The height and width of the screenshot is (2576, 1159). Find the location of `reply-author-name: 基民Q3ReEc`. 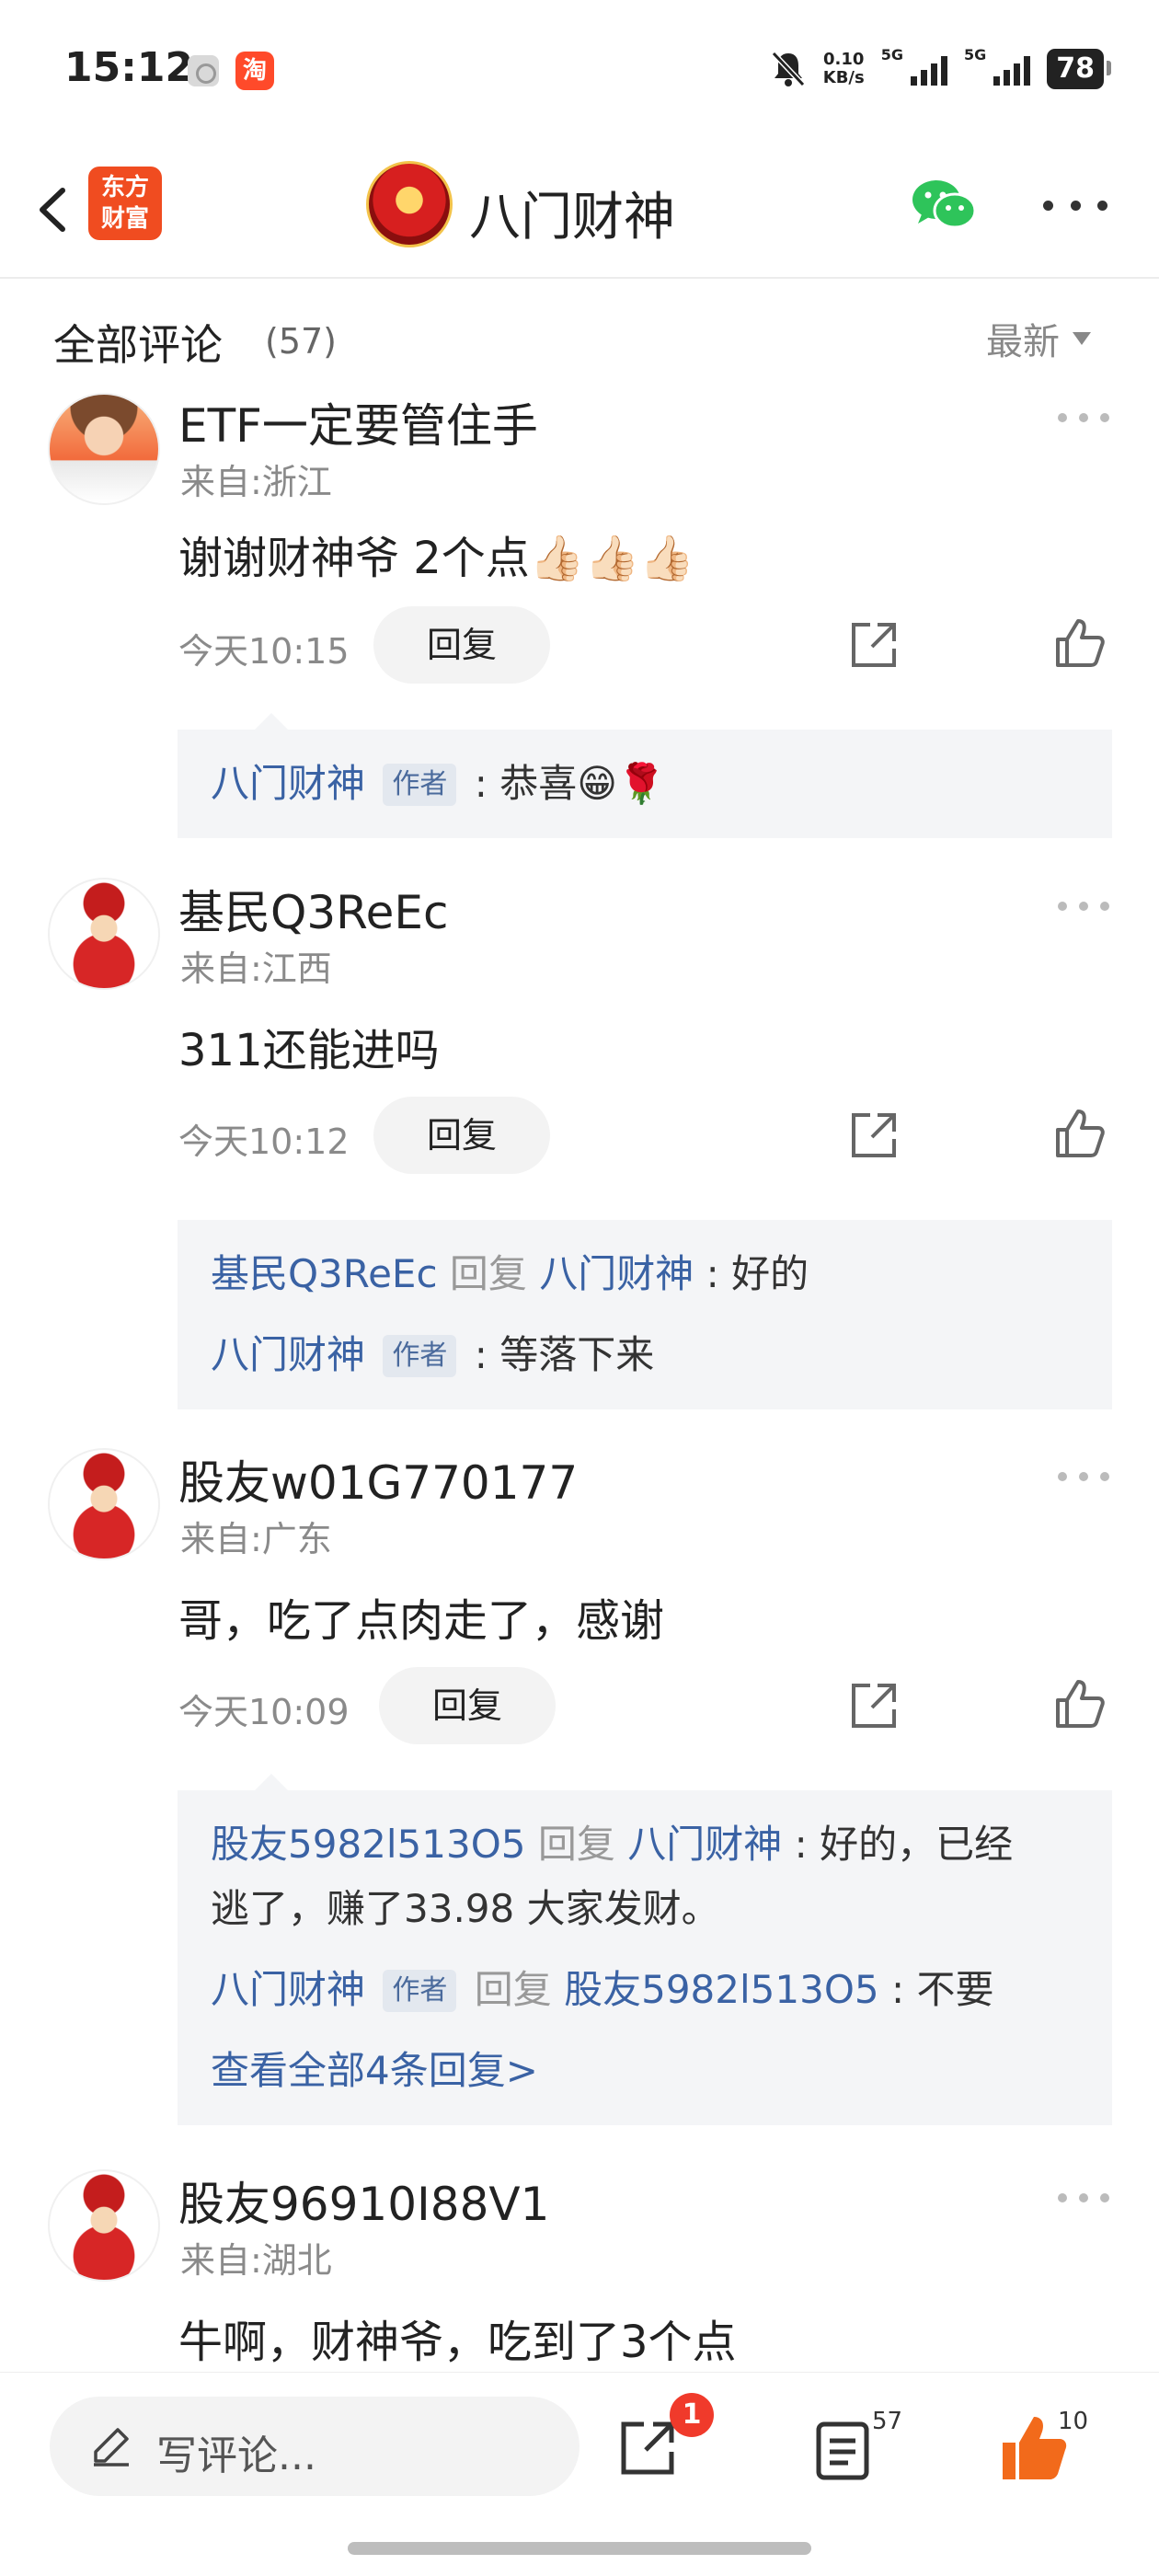

reply-author-name: 基民Q3ReEc is located at coordinates (324, 1273).